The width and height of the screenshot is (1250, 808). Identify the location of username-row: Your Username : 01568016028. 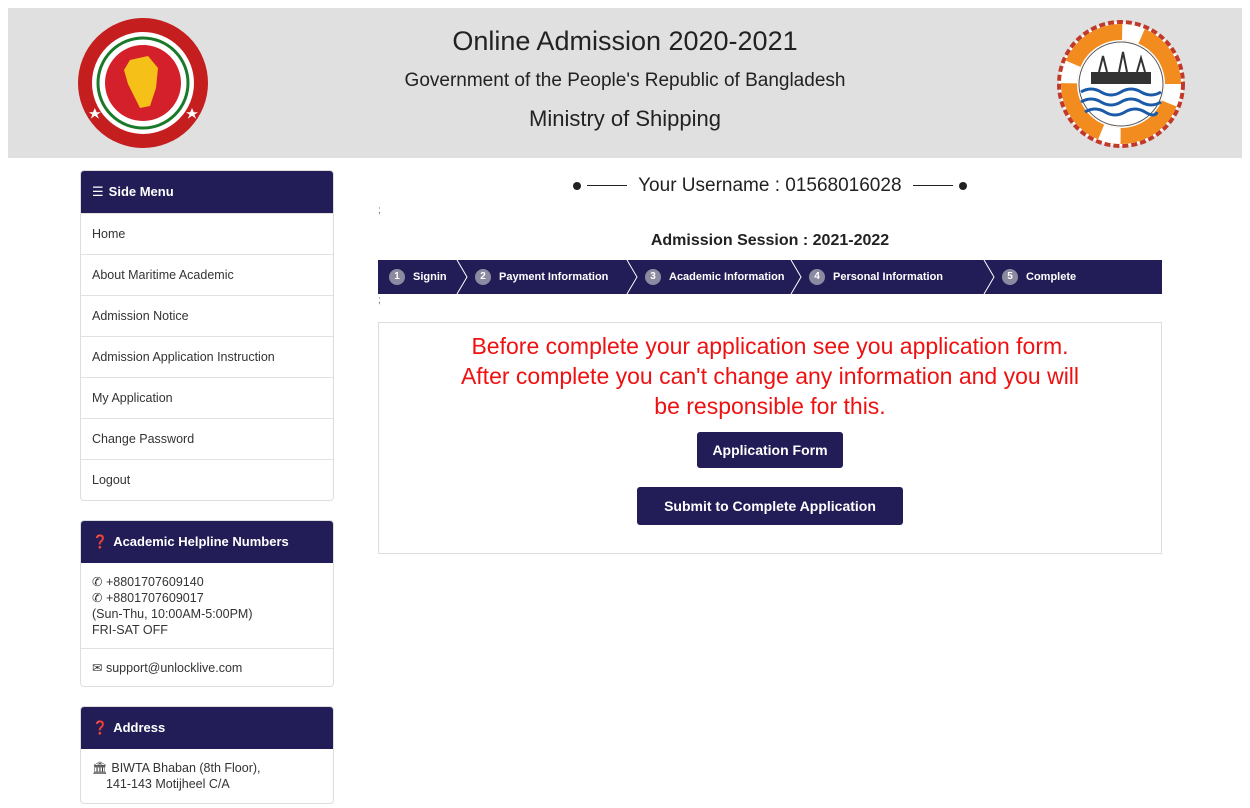
(770, 184).